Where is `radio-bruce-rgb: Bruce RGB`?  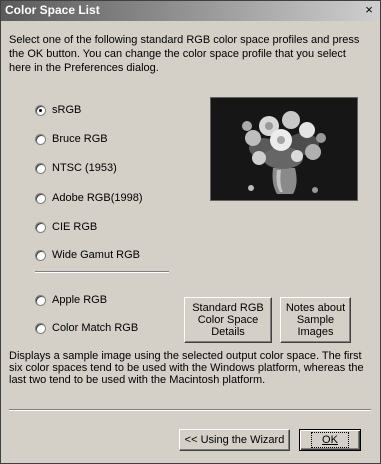 radio-bruce-rgb: Bruce RGB is located at coordinates (71, 139).